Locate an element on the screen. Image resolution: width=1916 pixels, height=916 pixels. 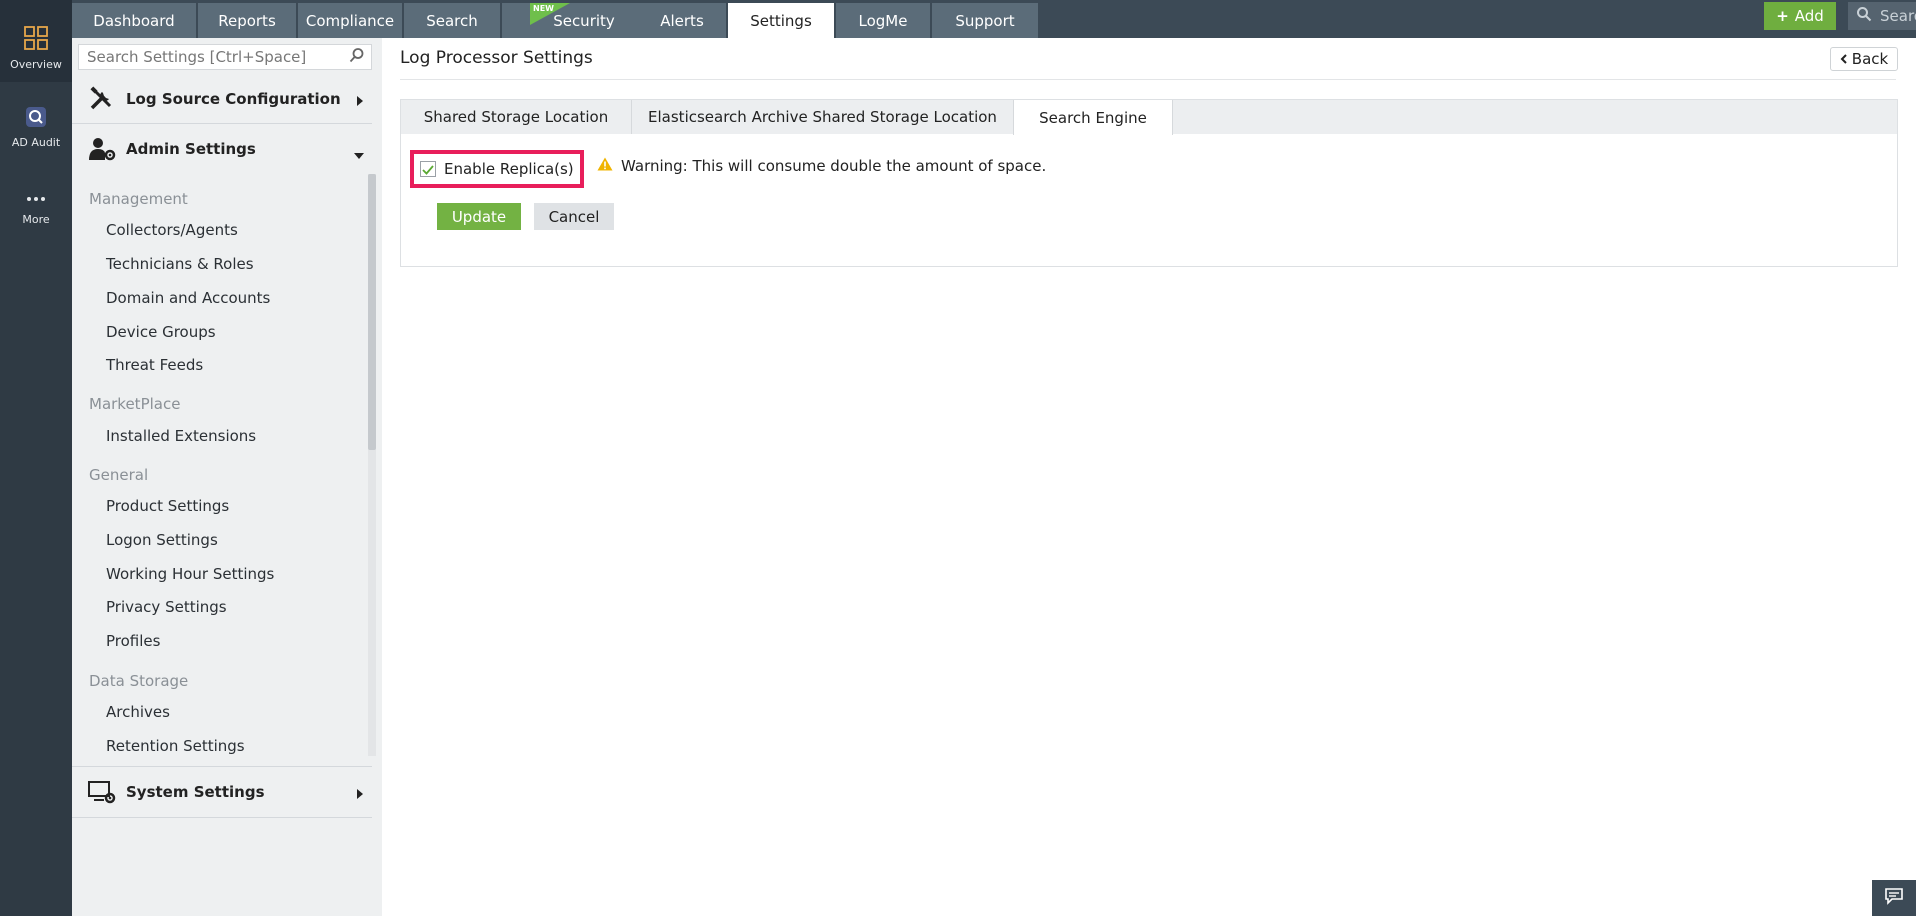
cancel-button: Cancel is located at coordinates (574, 216).